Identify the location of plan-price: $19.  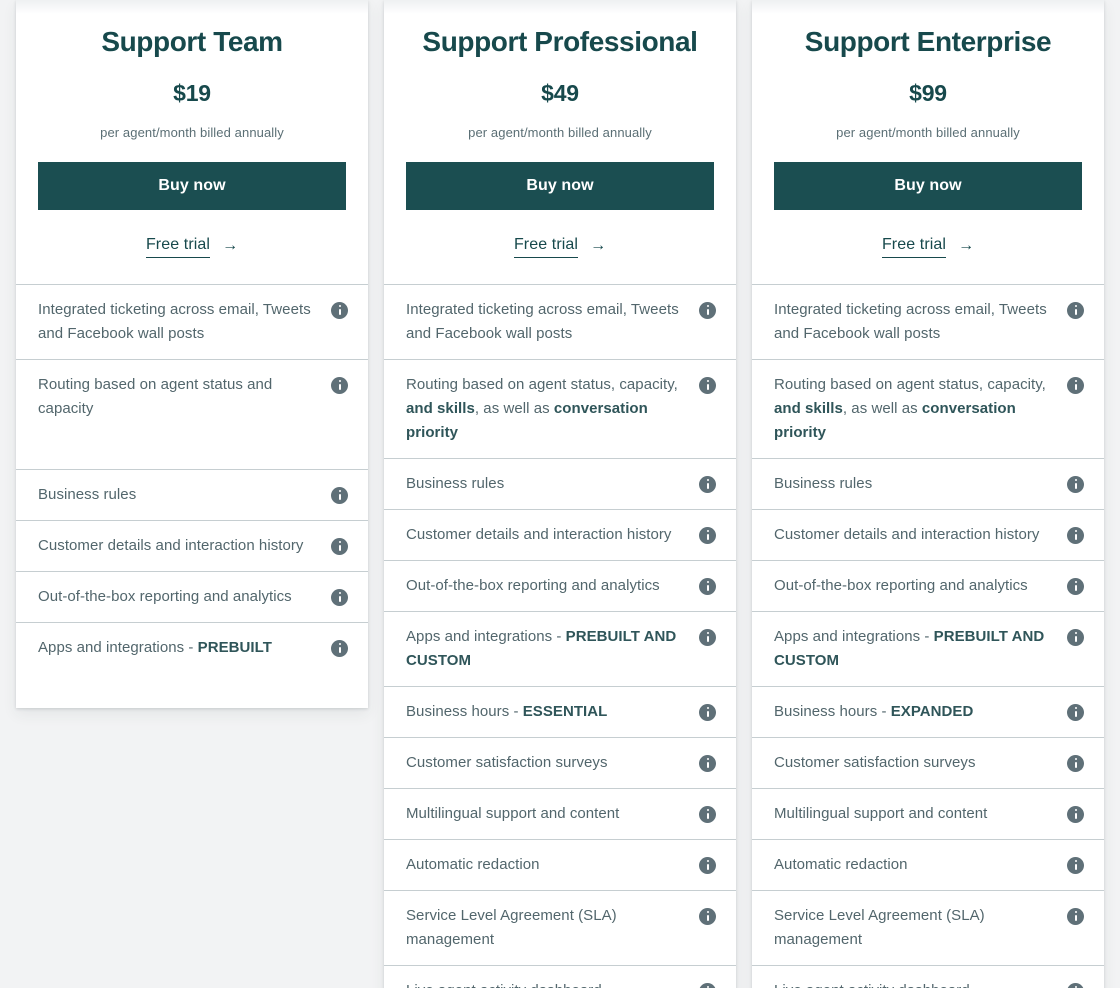
(192, 93).